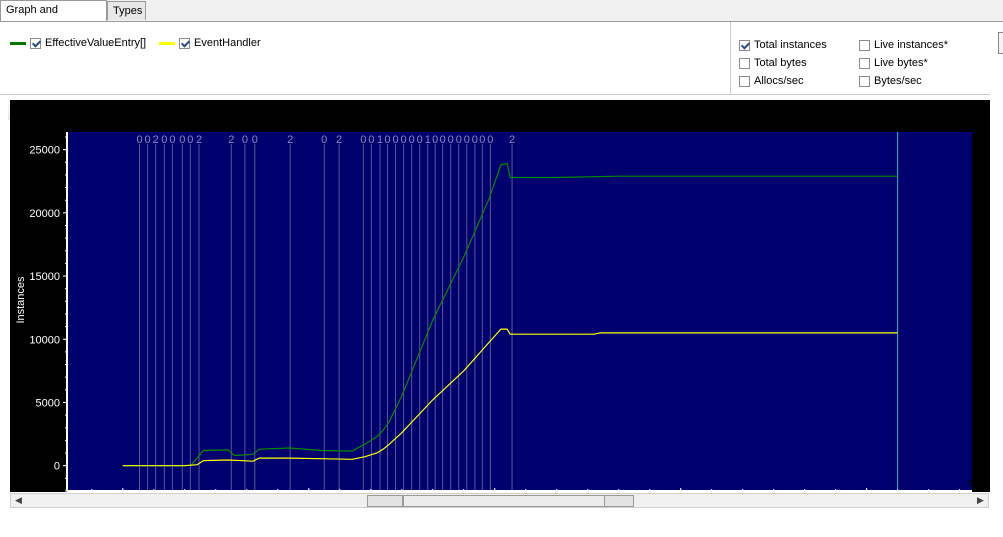 The width and height of the screenshot is (1003, 537). What do you see at coordinates (495, 94) in the screenshot?
I see `divider` at bounding box center [495, 94].